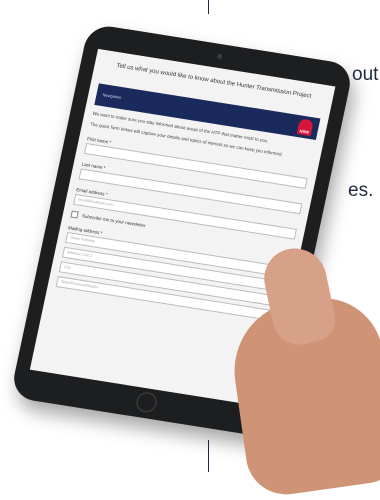  What do you see at coordinates (219, 56) in the screenshot?
I see `camera-icon` at bounding box center [219, 56].